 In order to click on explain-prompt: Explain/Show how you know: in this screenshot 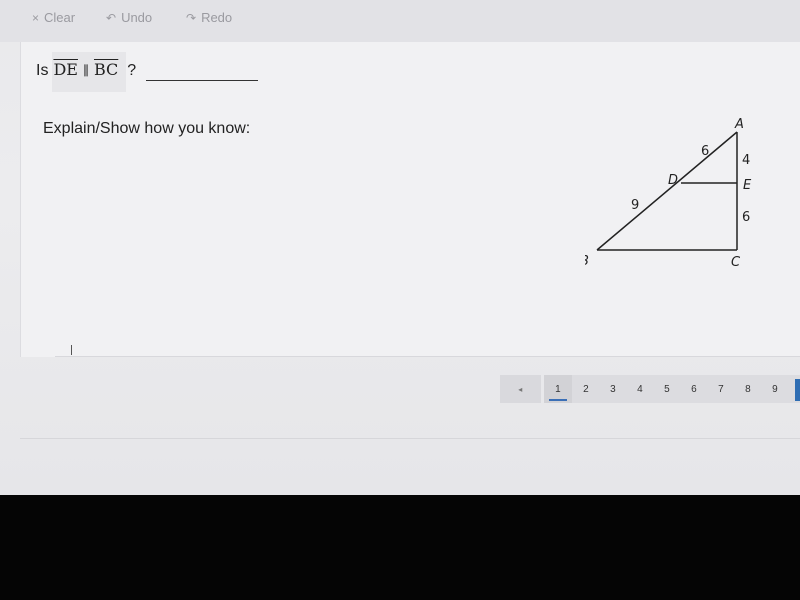, I will do `click(147, 128)`.